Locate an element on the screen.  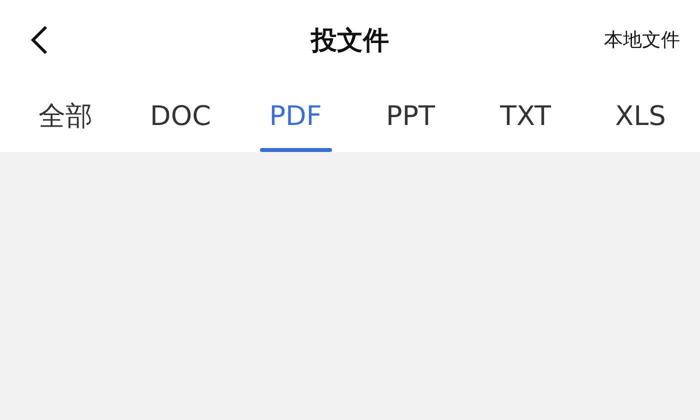
local-files-link: 本地文件 is located at coordinates (642, 40).